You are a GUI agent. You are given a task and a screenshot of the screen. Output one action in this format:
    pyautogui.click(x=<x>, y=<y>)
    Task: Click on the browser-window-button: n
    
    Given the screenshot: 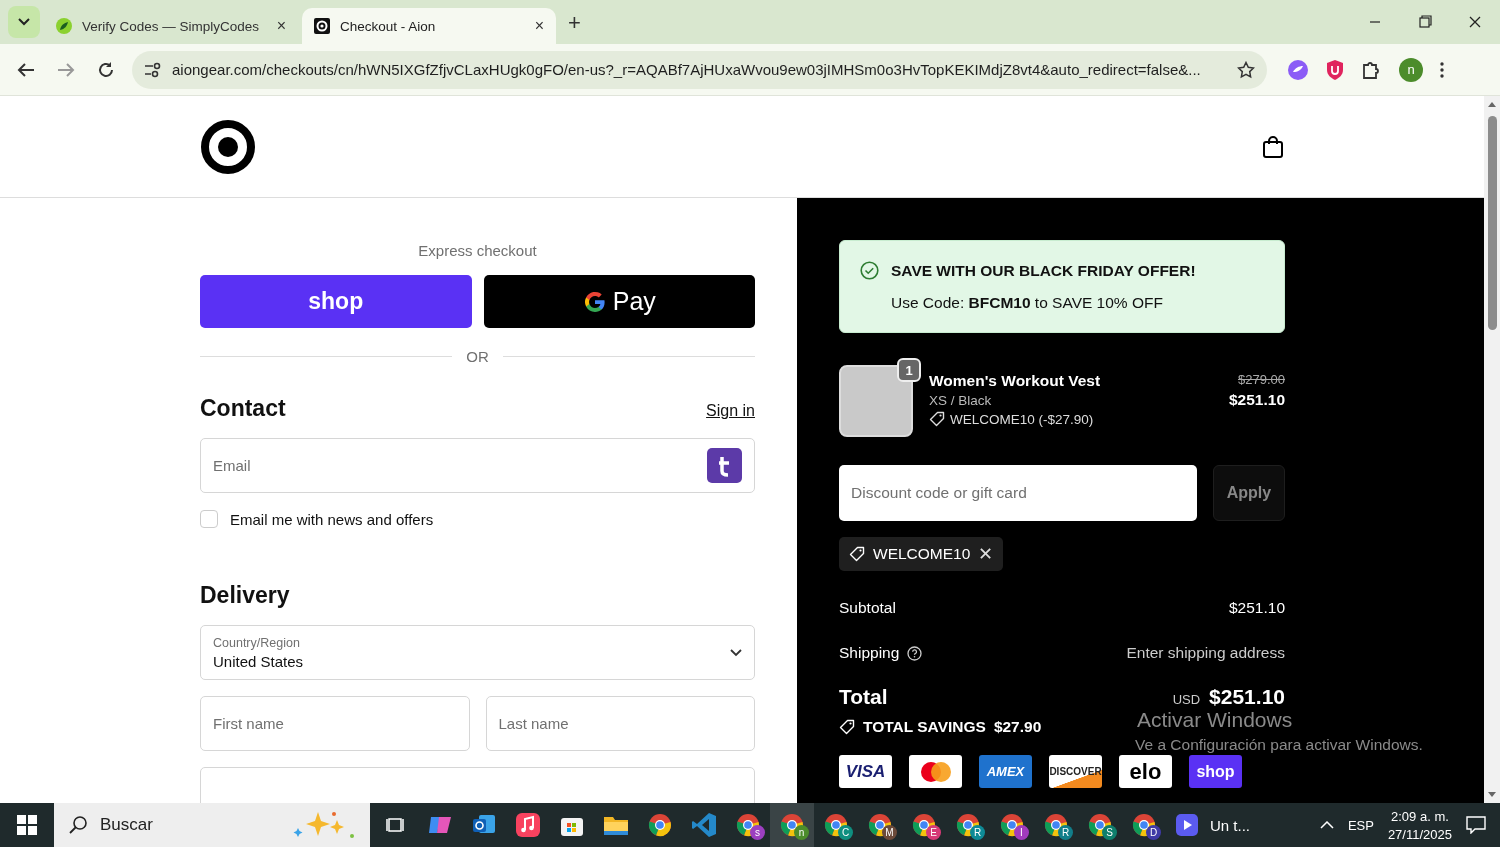 What is the action you would take?
    pyautogui.click(x=792, y=825)
    